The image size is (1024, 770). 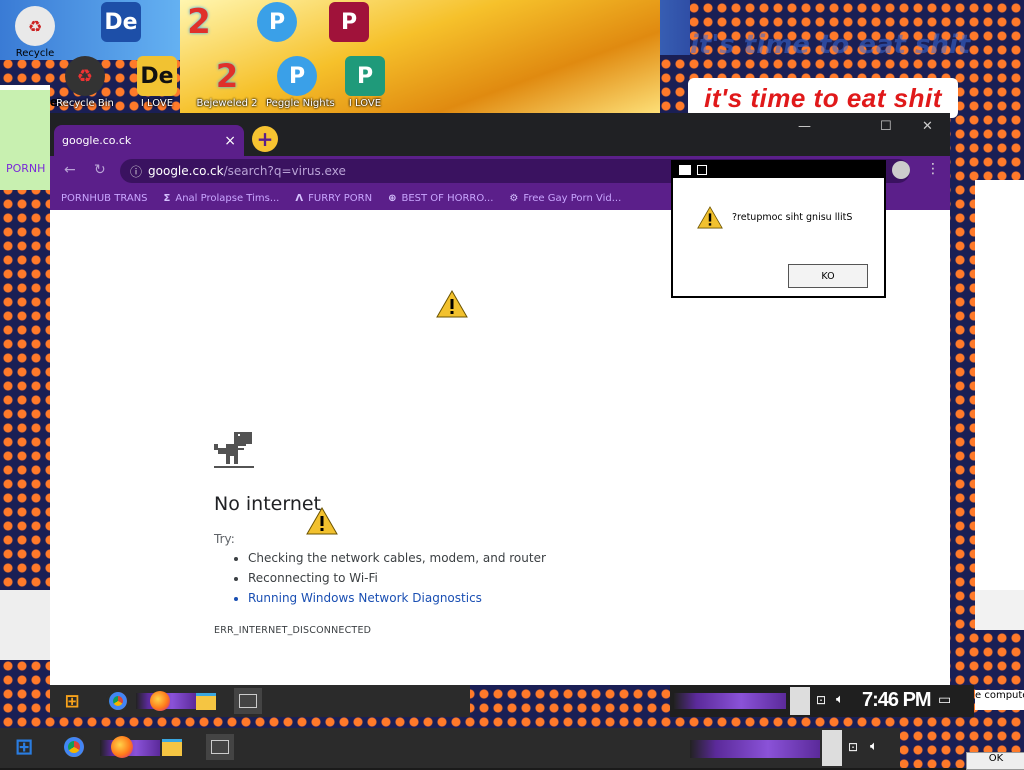 What do you see at coordinates (340, 198) in the screenshot?
I see `bookmark-label: FURRY PORN` at bounding box center [340, 198].